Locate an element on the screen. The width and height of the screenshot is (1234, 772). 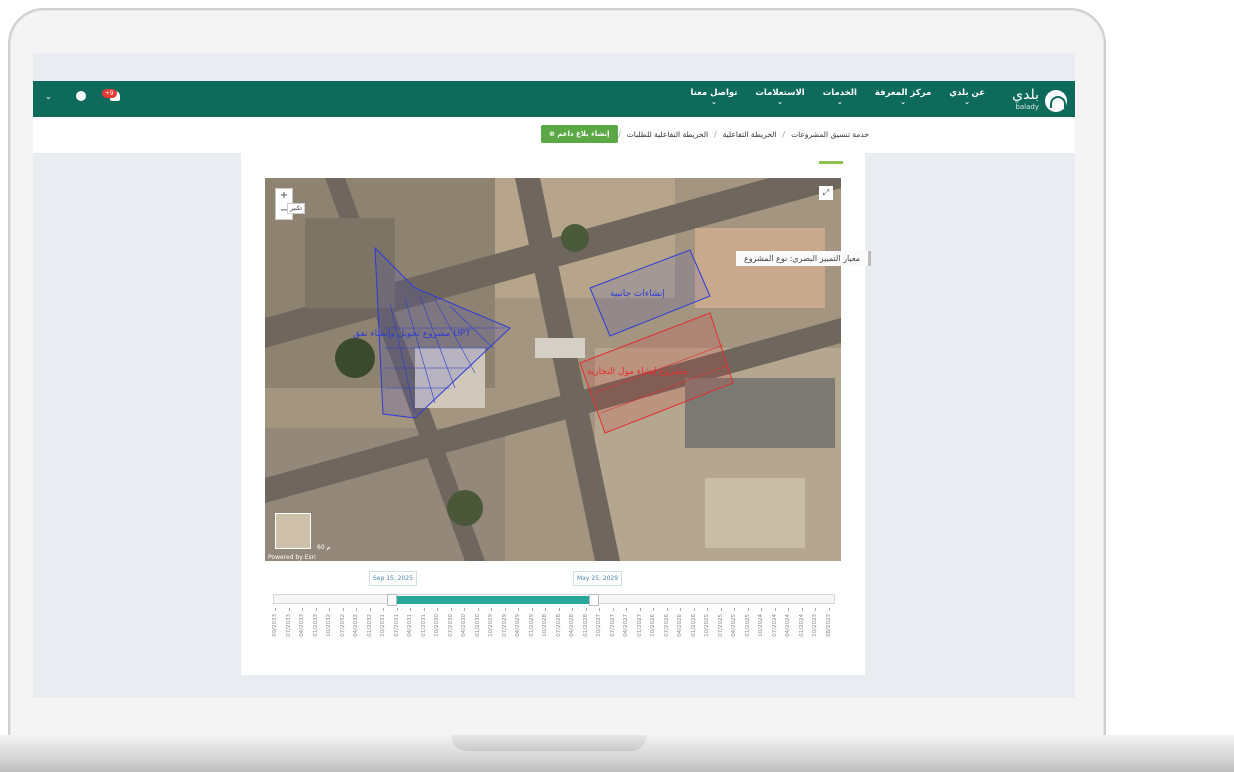
slider-tick-label: 01/2024 is located at coordinates (802, 625).